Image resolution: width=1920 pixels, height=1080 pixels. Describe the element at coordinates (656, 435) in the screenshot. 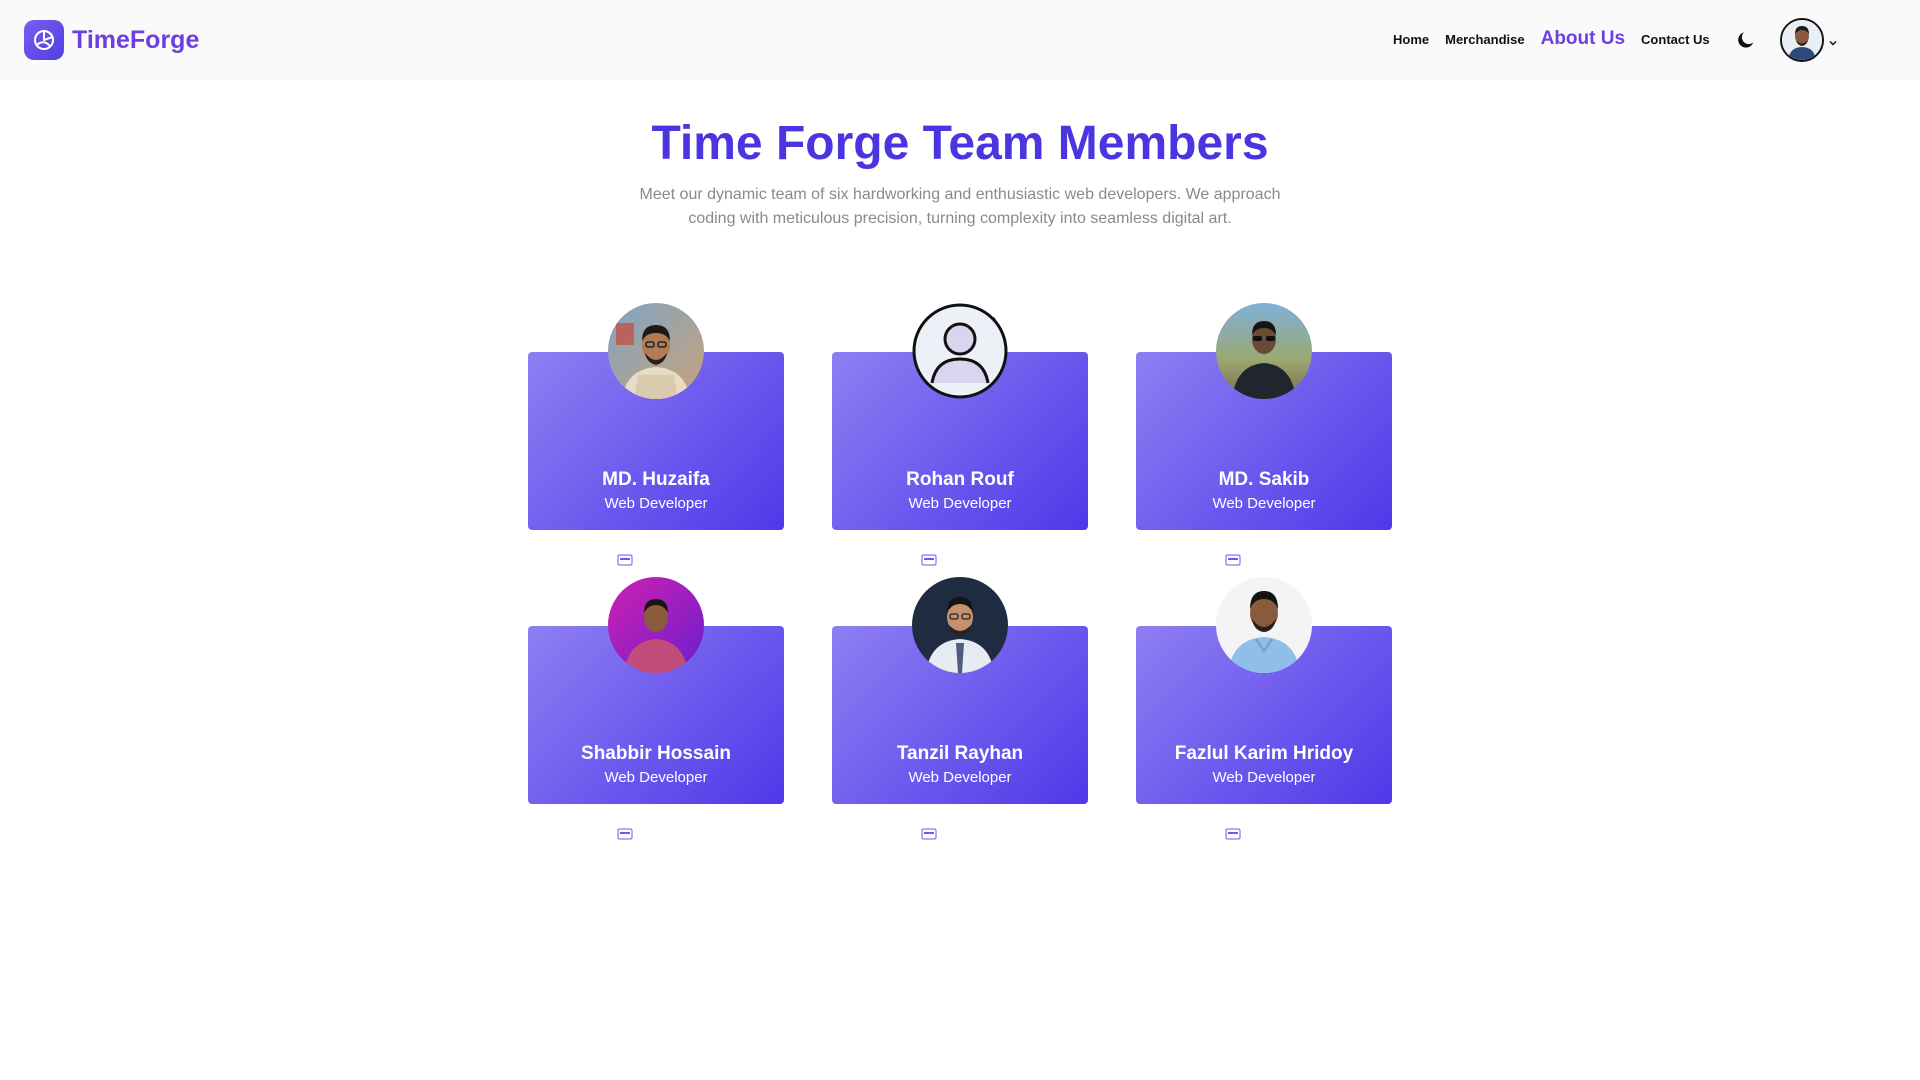

I see `team-member-card: MD. Huzaifa Web Developer` at that location.